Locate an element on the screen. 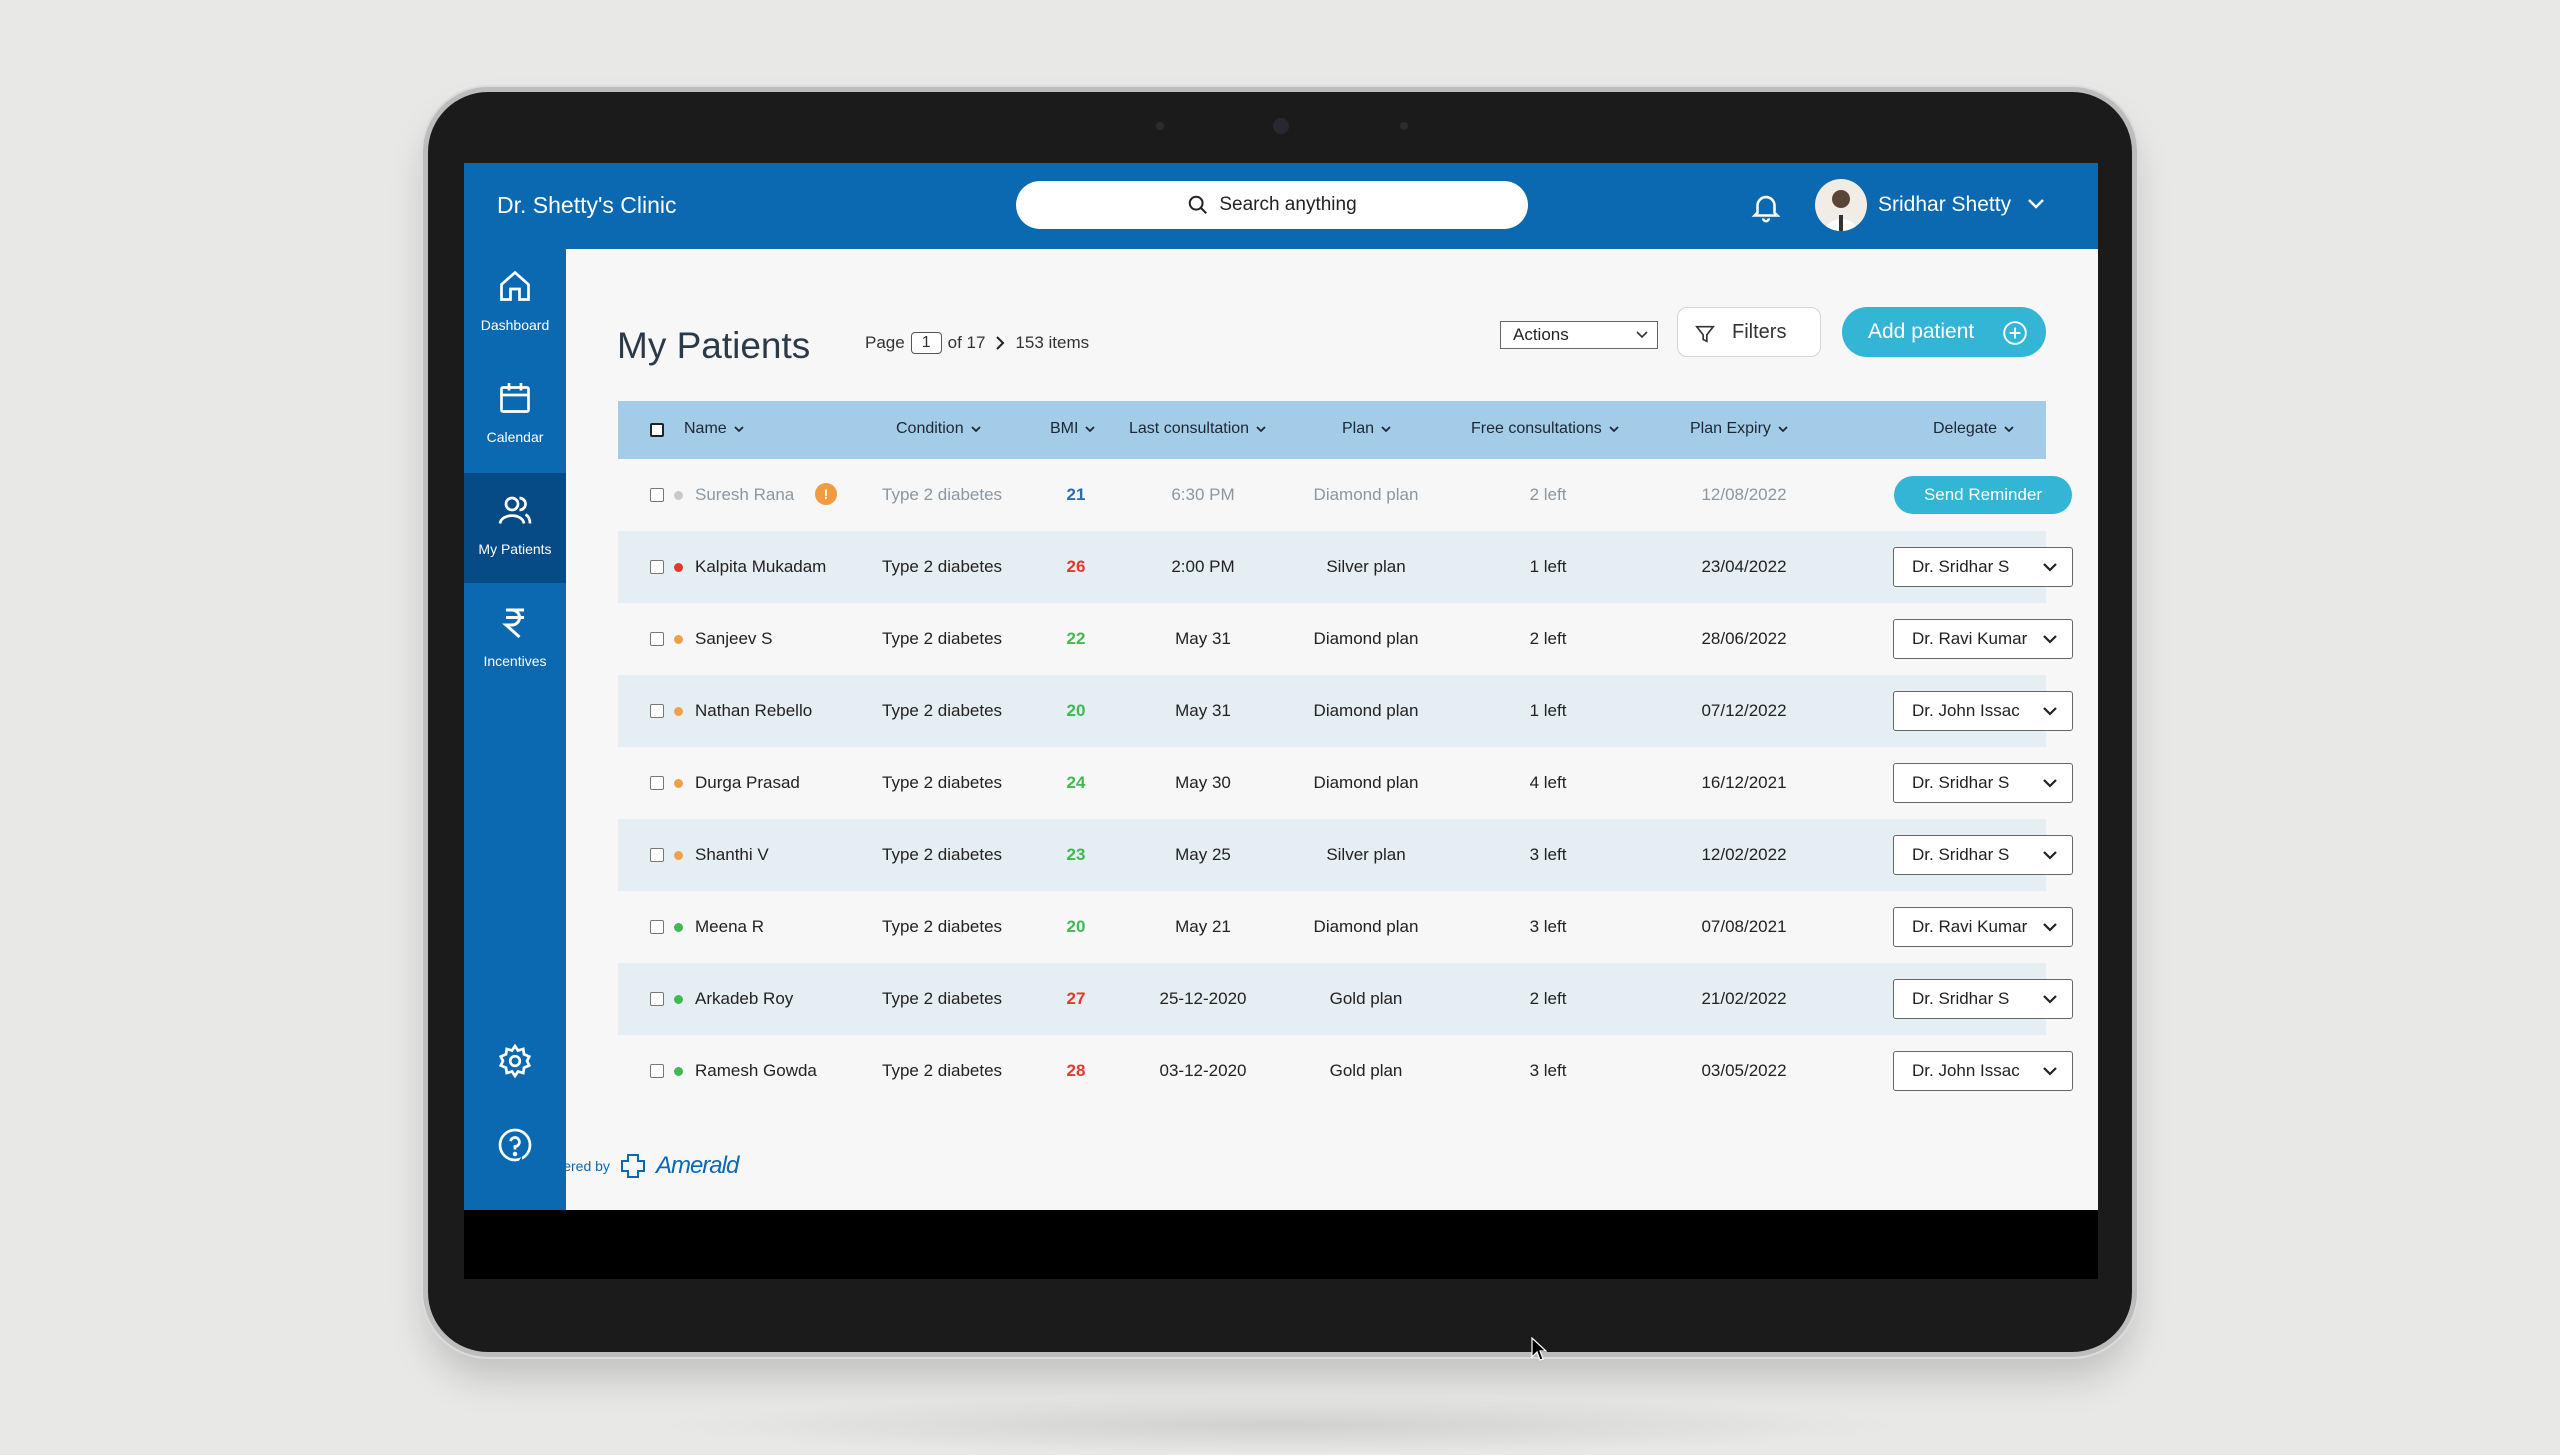 This screenshot has width=2560, height=1455. amerald-logo: Amerald is located at coordinates (697, 1165).